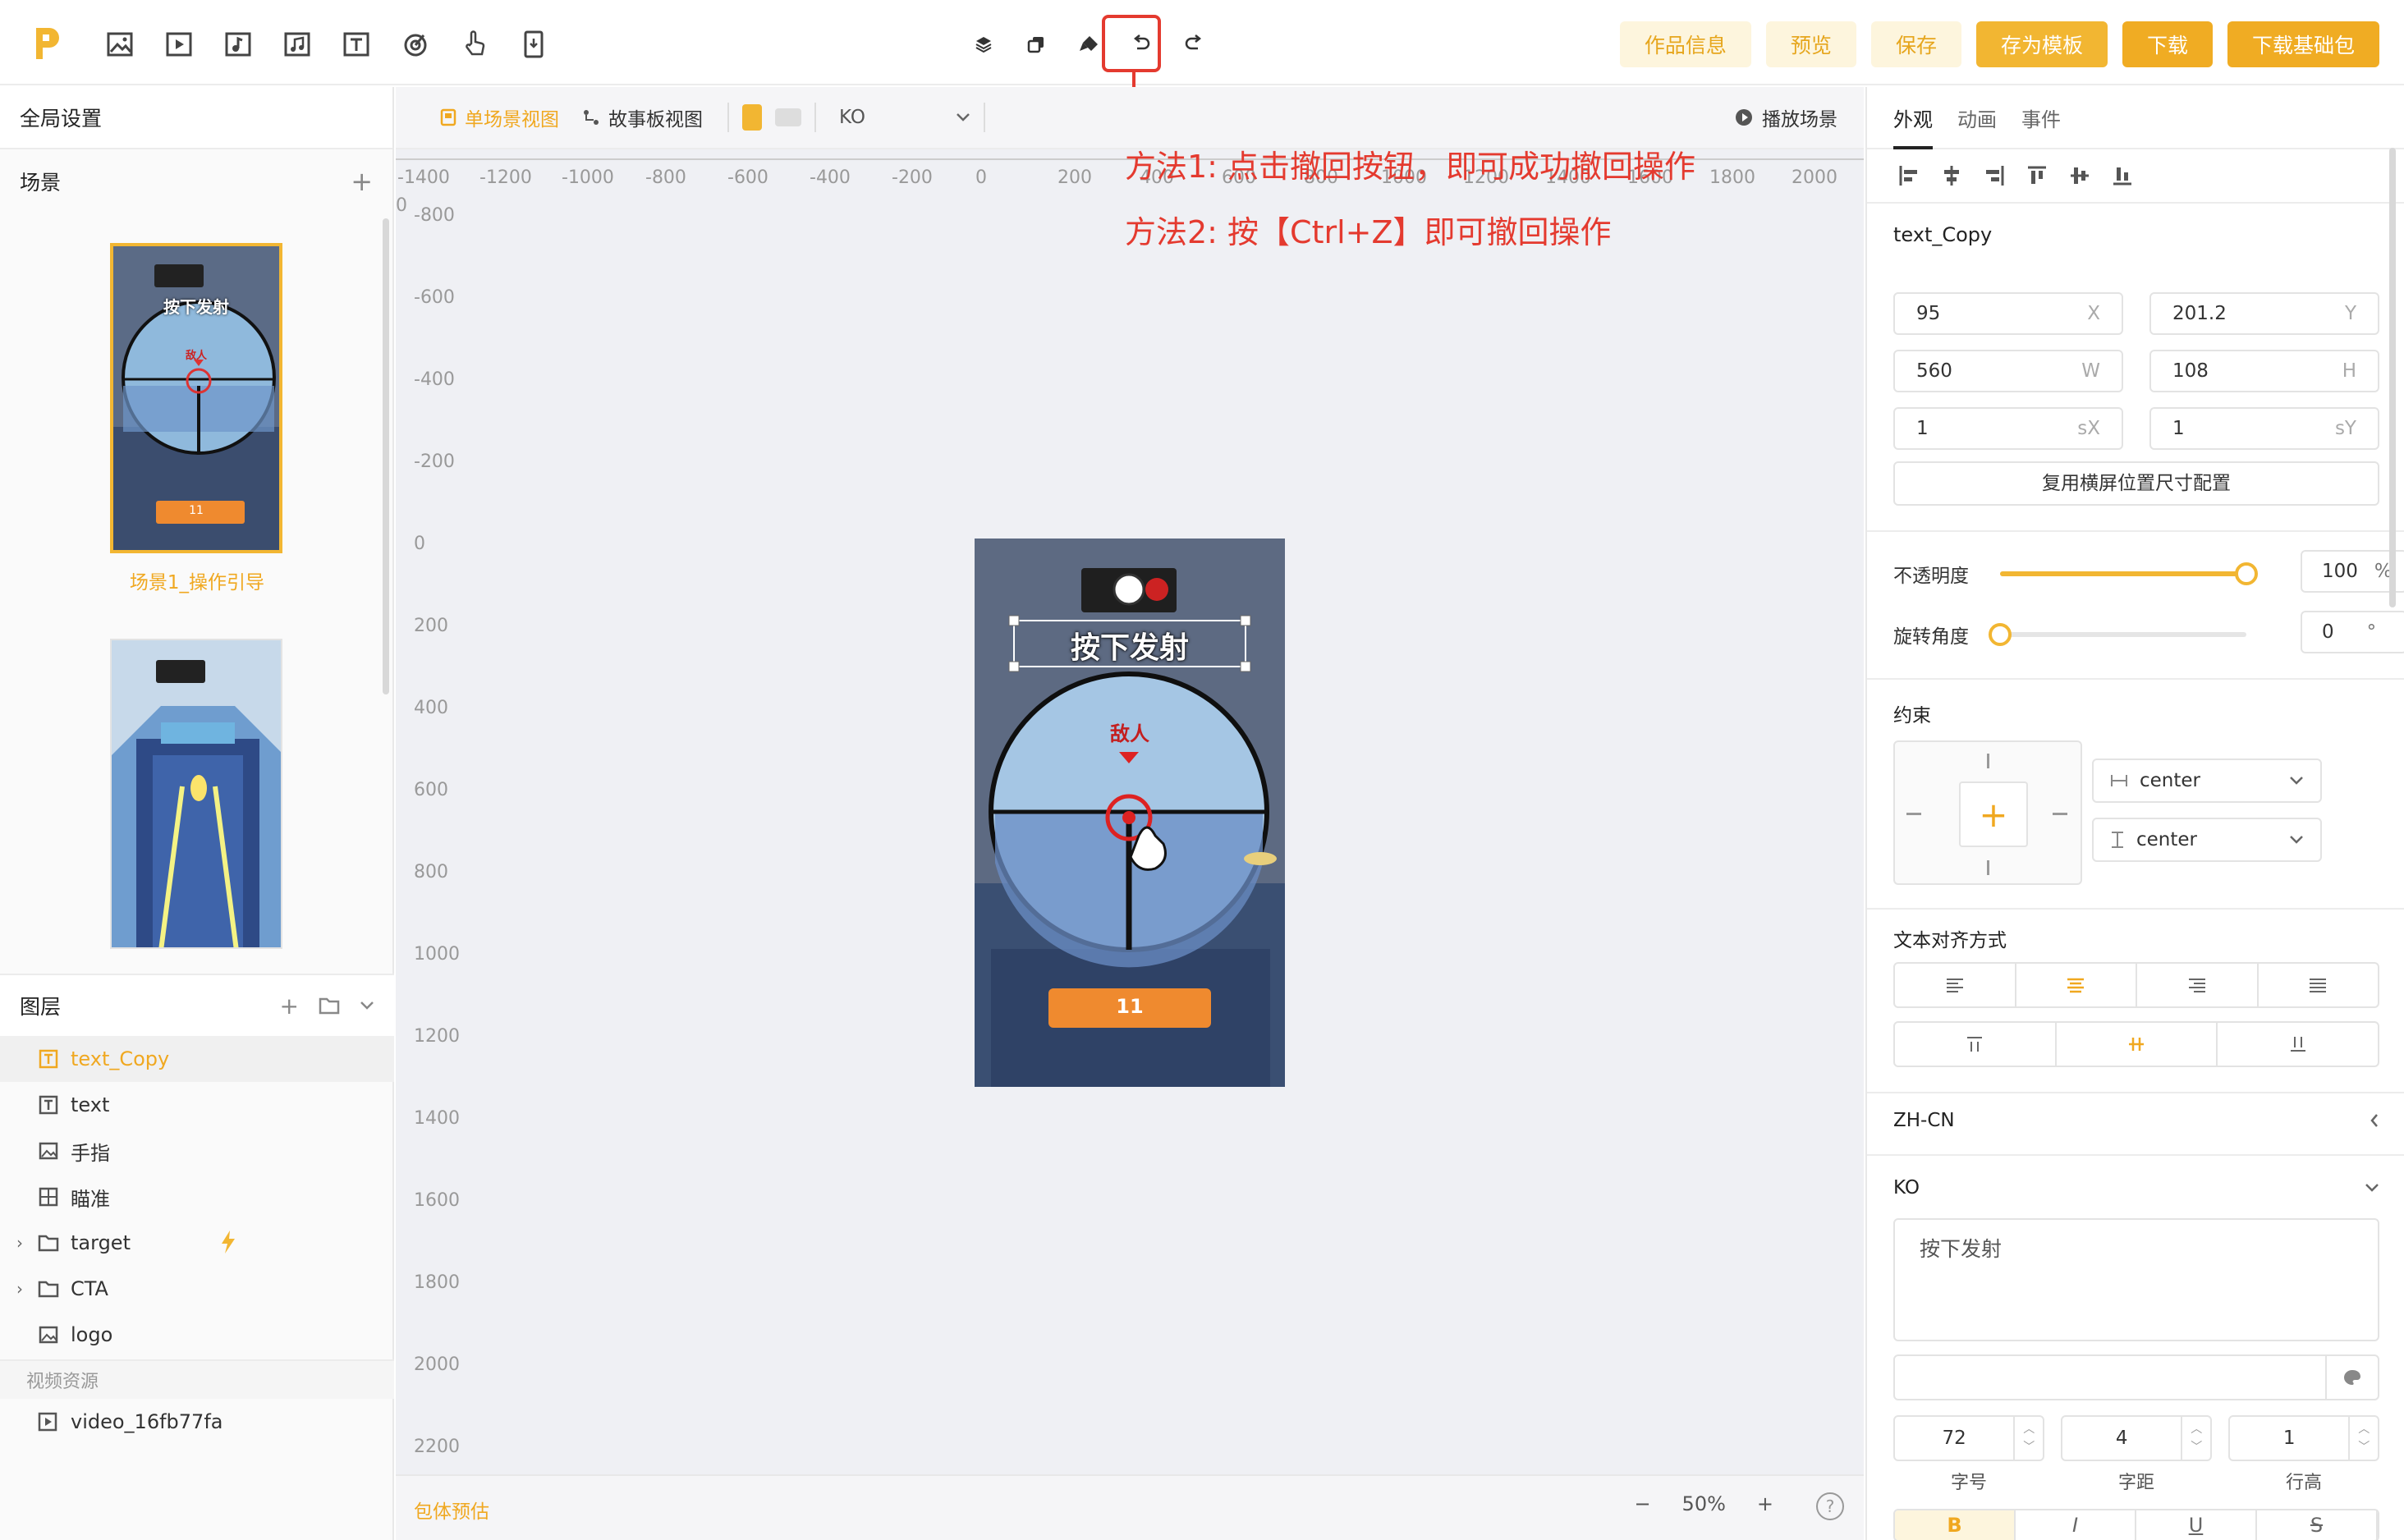  Describe the element at coordinates (2298, 1045) in the screenshot. I see `valign-bottom-icon` at that location.